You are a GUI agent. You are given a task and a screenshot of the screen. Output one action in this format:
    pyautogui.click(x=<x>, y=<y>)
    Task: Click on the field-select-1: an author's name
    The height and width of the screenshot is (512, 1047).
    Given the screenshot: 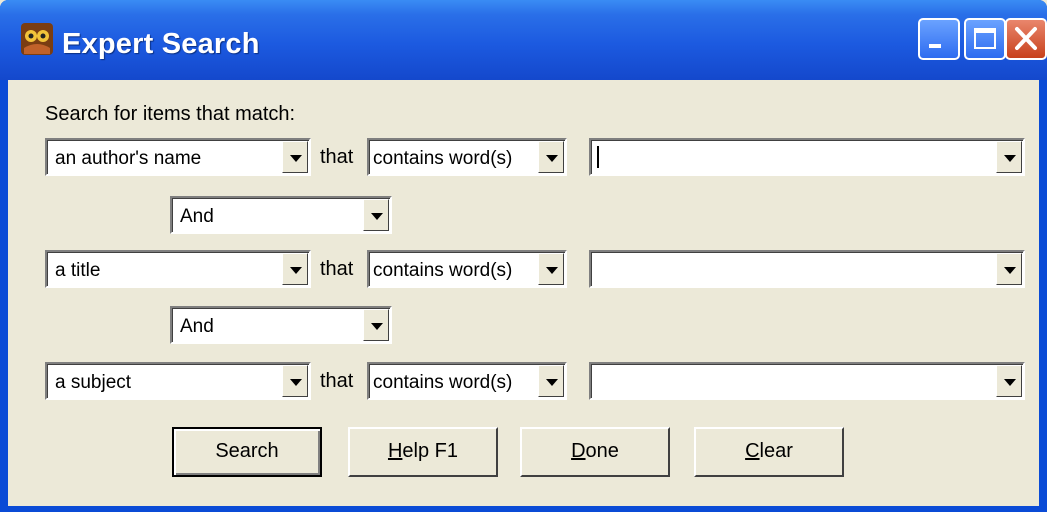 What is the action you would take?
    pyautogui.click(x=178, y=157)
    